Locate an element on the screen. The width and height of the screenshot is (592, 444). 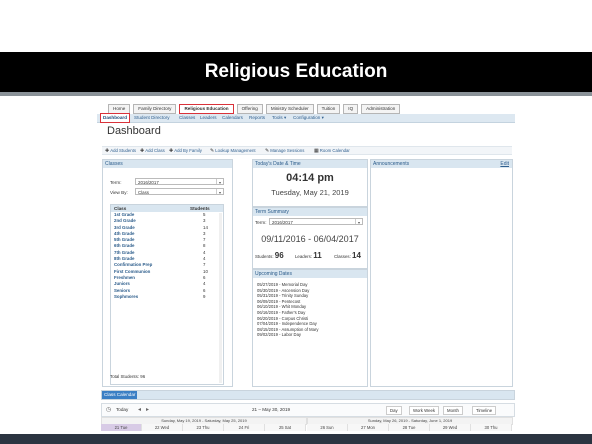
tab-offering: Offering is located at coordinates (249, 109).